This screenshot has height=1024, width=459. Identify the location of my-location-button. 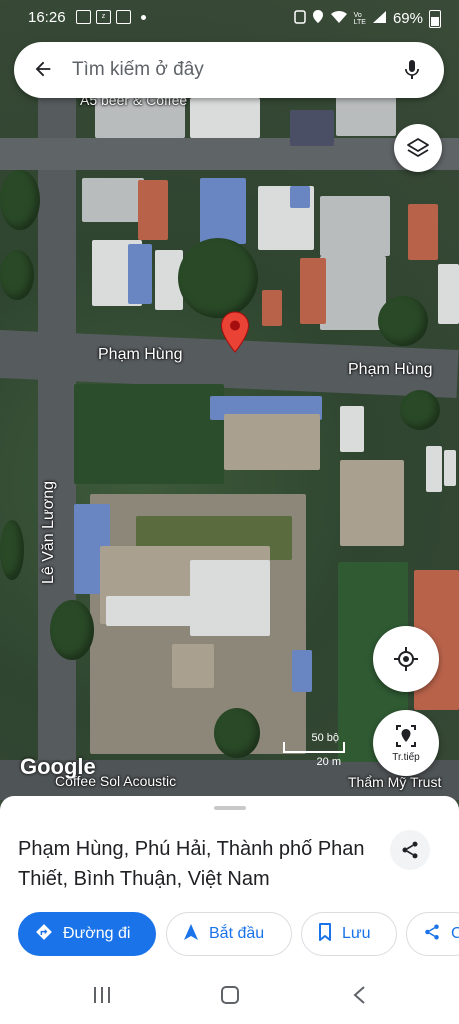
(406, 659).